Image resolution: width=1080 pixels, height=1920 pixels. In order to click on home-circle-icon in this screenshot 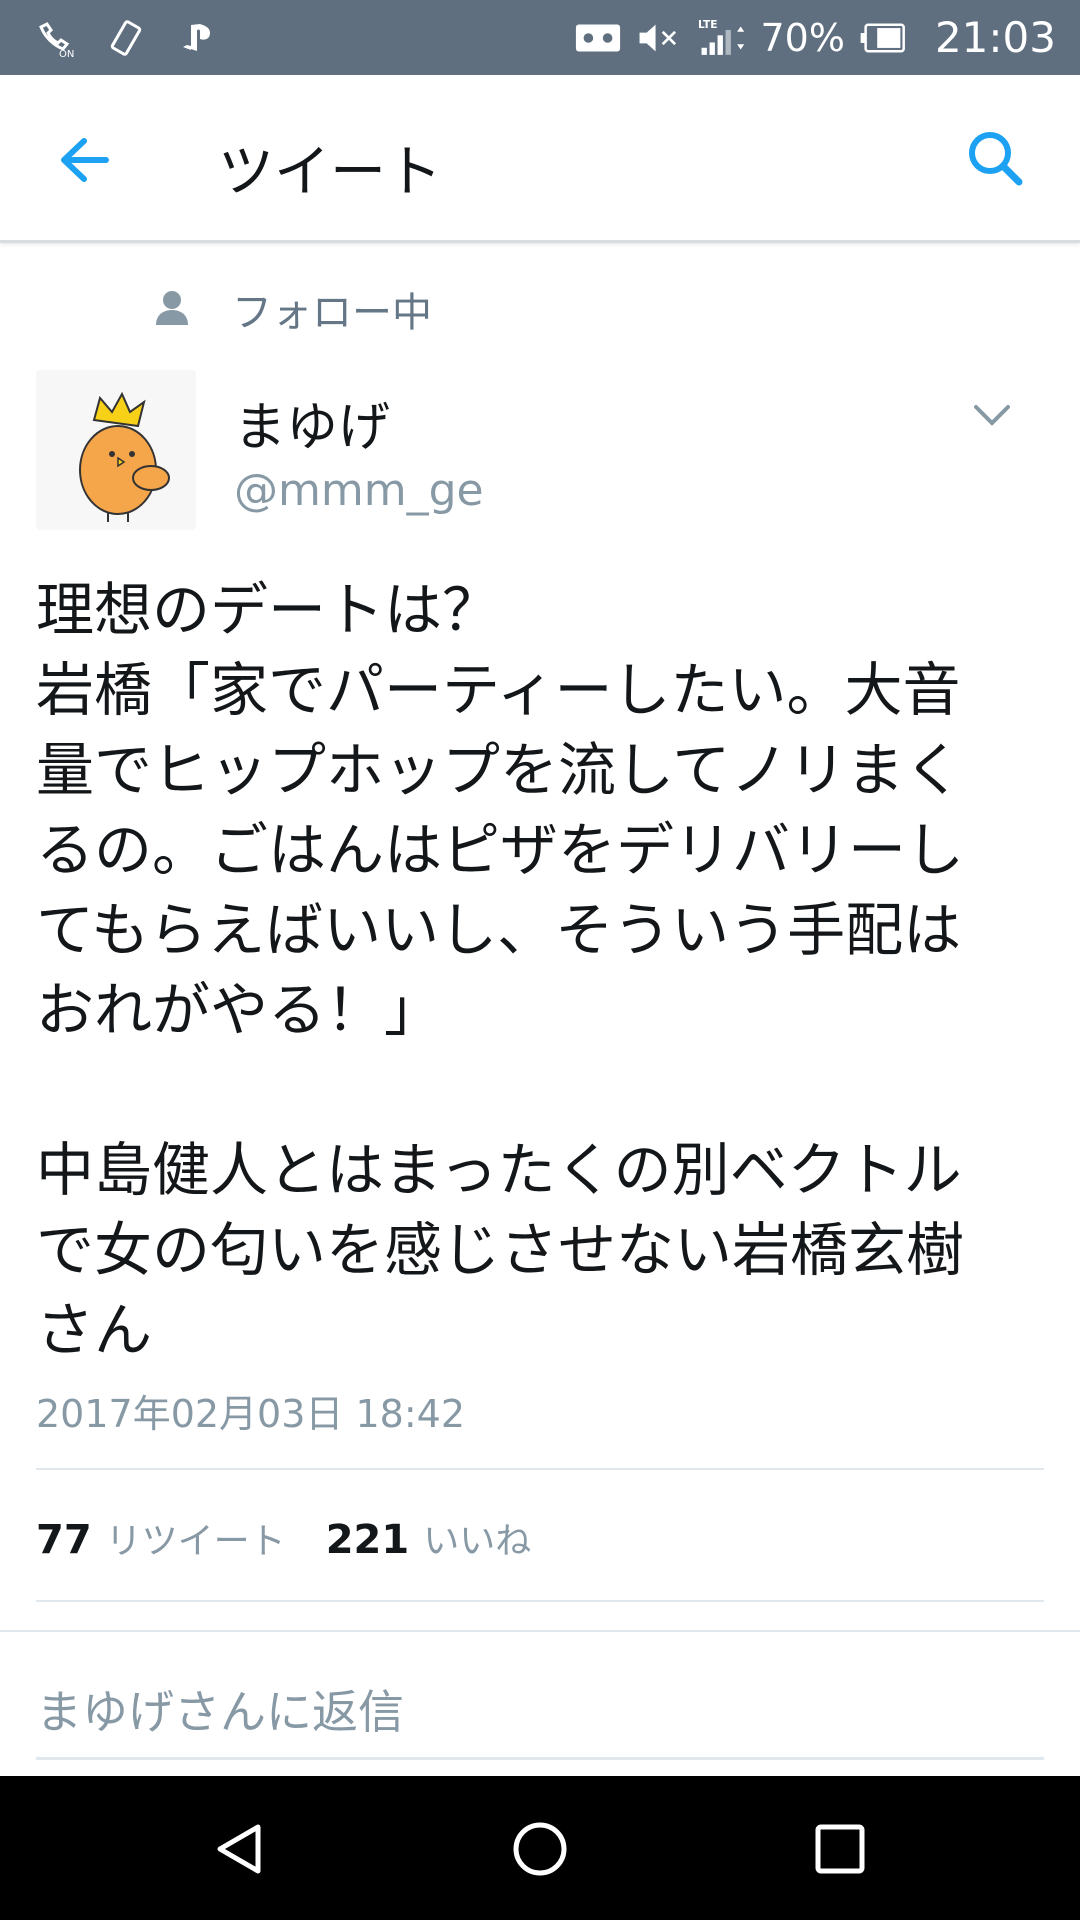, I will do `click(540, 1849)`.